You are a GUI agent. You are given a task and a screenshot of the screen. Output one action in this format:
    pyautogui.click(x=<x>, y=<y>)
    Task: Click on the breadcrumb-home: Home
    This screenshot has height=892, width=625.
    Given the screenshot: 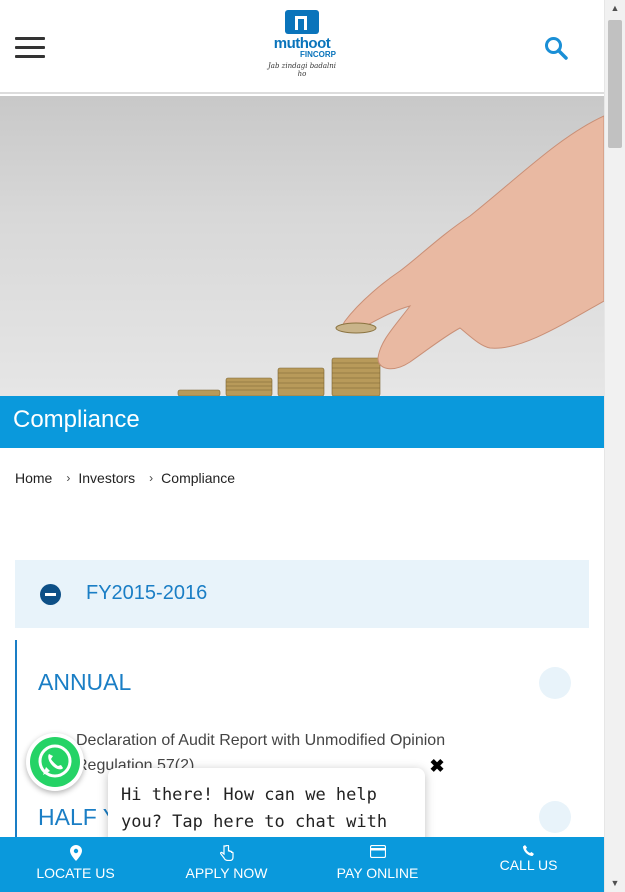 What is the action you would take?
    pyautogui.click(x=33, y=478)
    